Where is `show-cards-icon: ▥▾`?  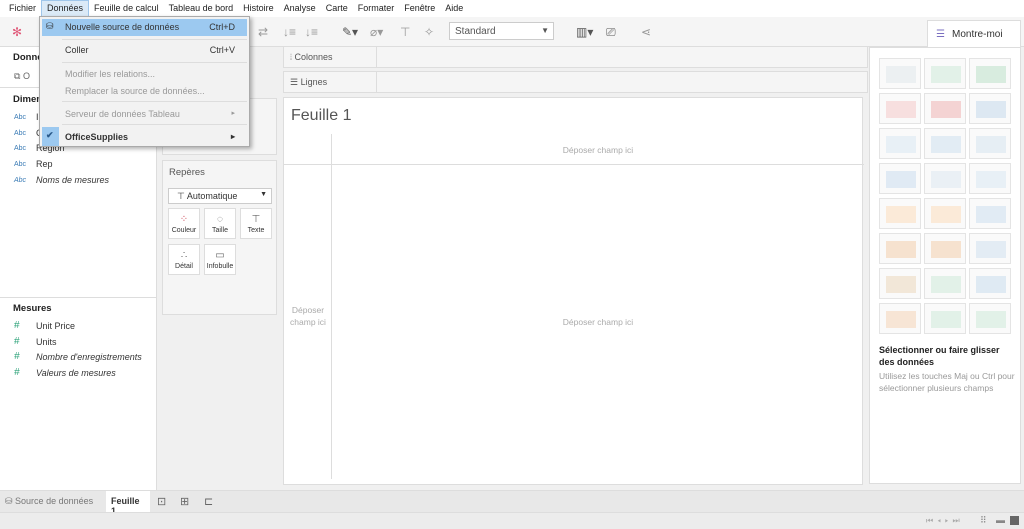
show-cards-icon: ▥▾ is located at coordinates (584, 32).